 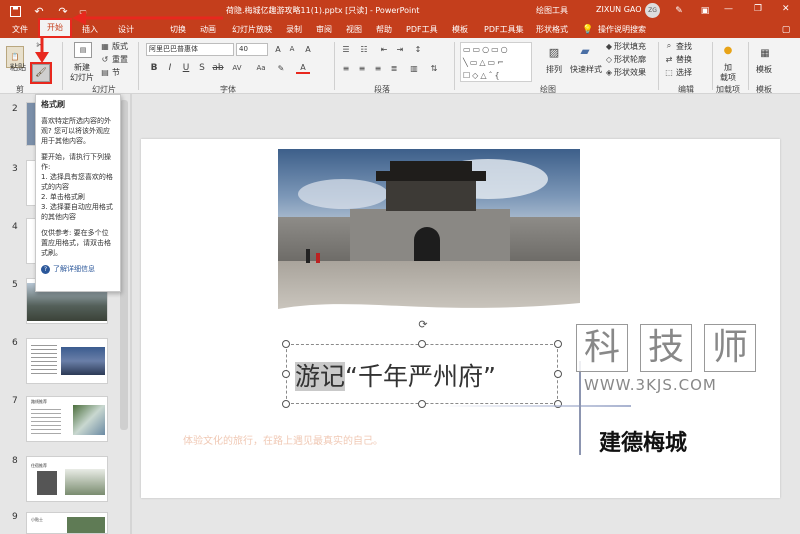 What do you see at coordinates (423, 324) in the screenshot?
I see `rotate-handle-icon: ⟳` at bounding box center [423, 324].